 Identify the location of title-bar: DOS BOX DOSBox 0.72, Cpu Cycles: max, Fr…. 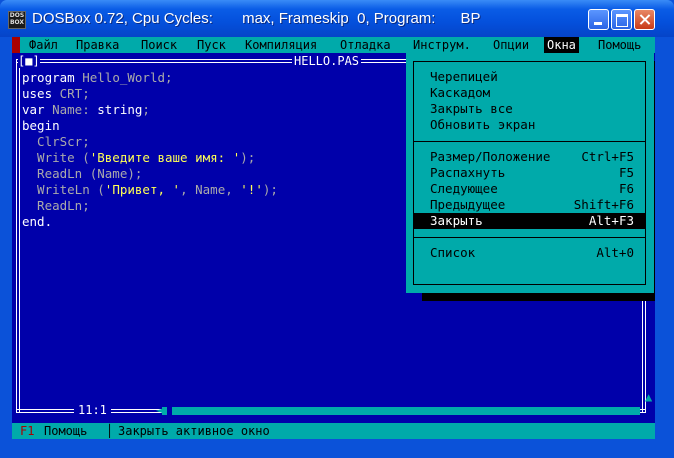
(337, 18).